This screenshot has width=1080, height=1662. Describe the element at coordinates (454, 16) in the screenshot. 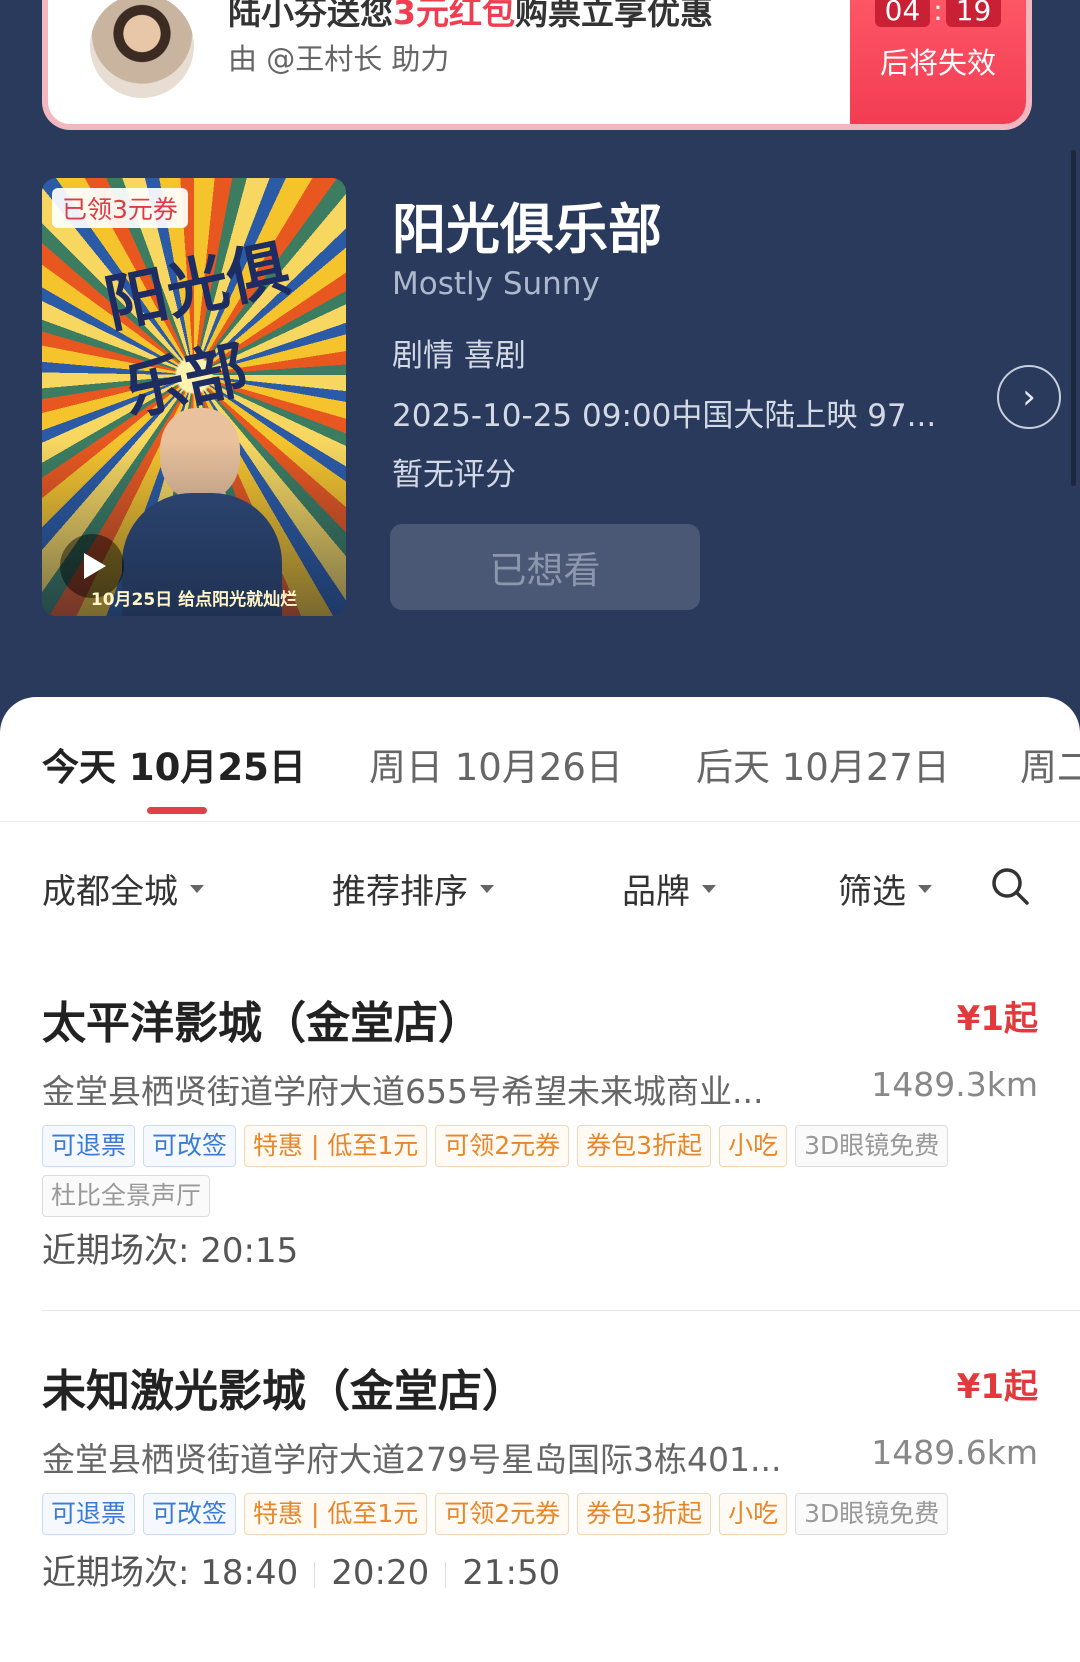

I see `banner-title-highlight: 3元红包` at that location.